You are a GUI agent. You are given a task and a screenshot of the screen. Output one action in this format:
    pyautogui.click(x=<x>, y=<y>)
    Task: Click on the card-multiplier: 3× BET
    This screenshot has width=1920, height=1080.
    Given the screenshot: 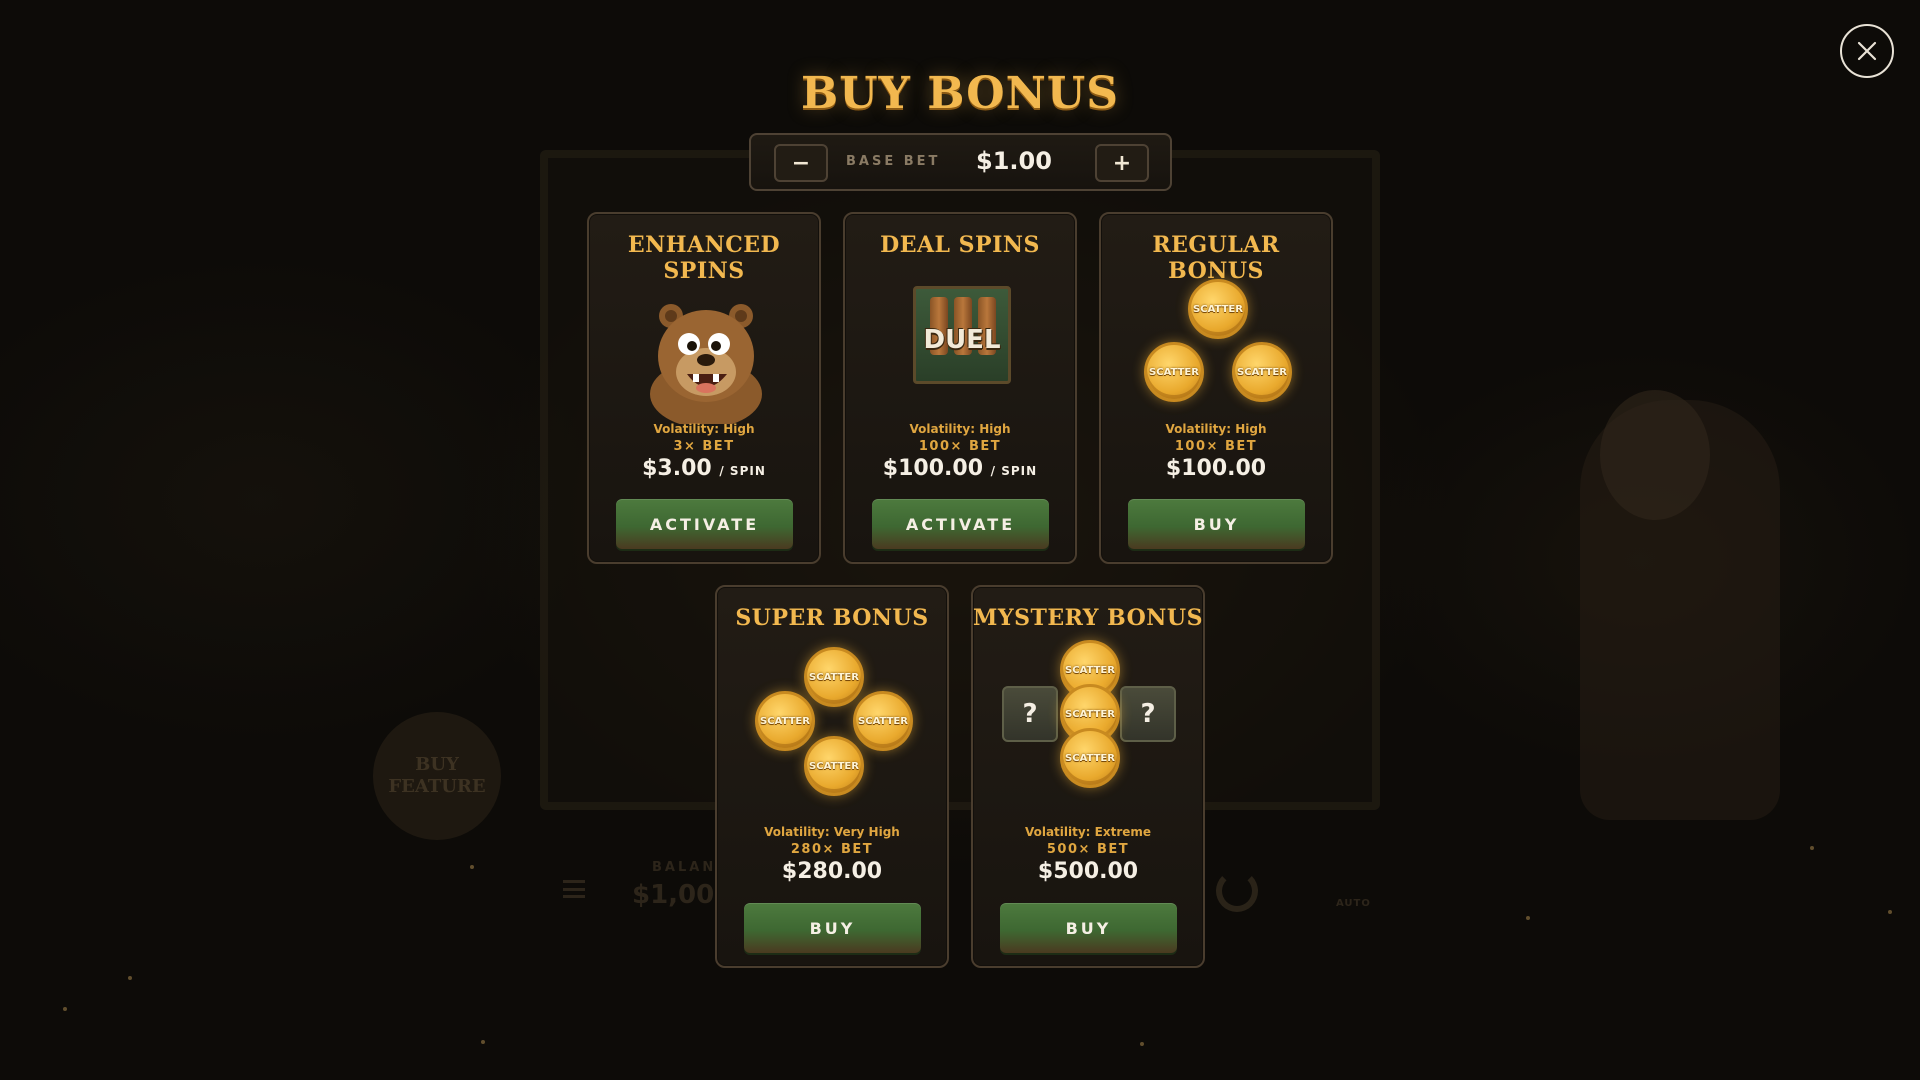 What is the action you would take?
    pyautogui.click(x=704, y=446)
    